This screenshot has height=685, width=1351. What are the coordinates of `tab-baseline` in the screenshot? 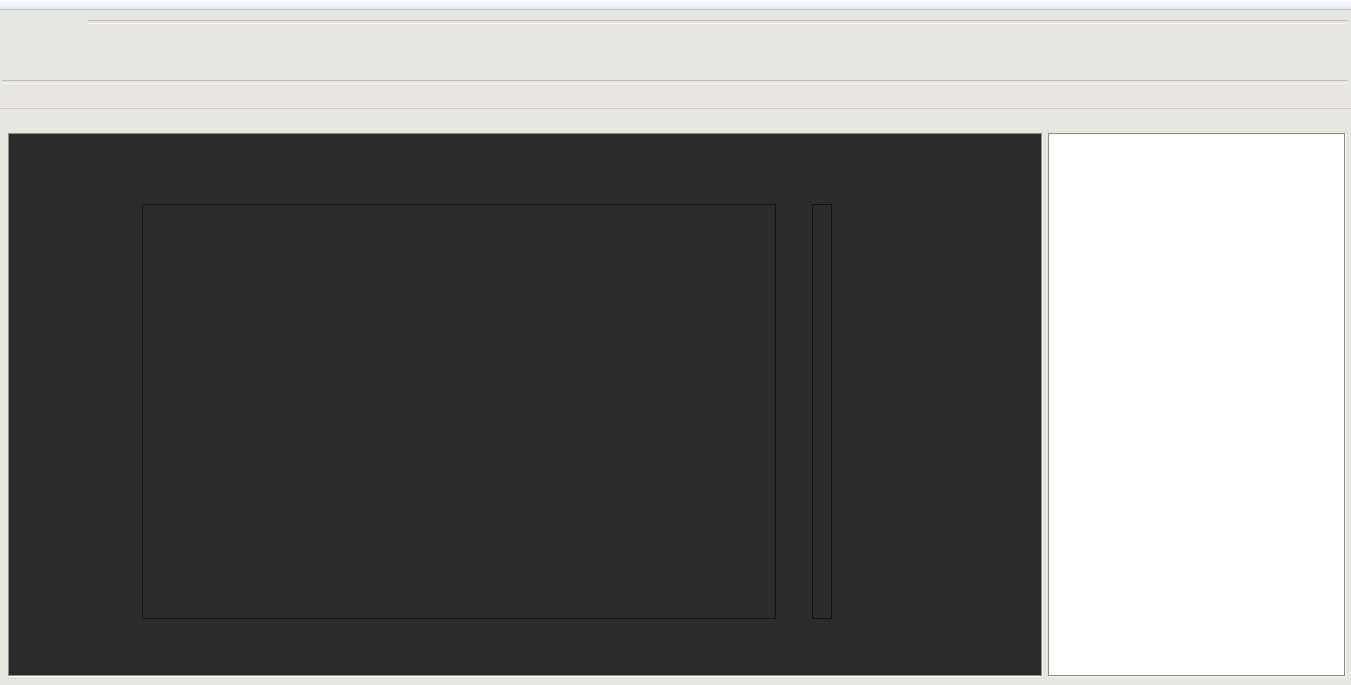 It's located at (675, 108).